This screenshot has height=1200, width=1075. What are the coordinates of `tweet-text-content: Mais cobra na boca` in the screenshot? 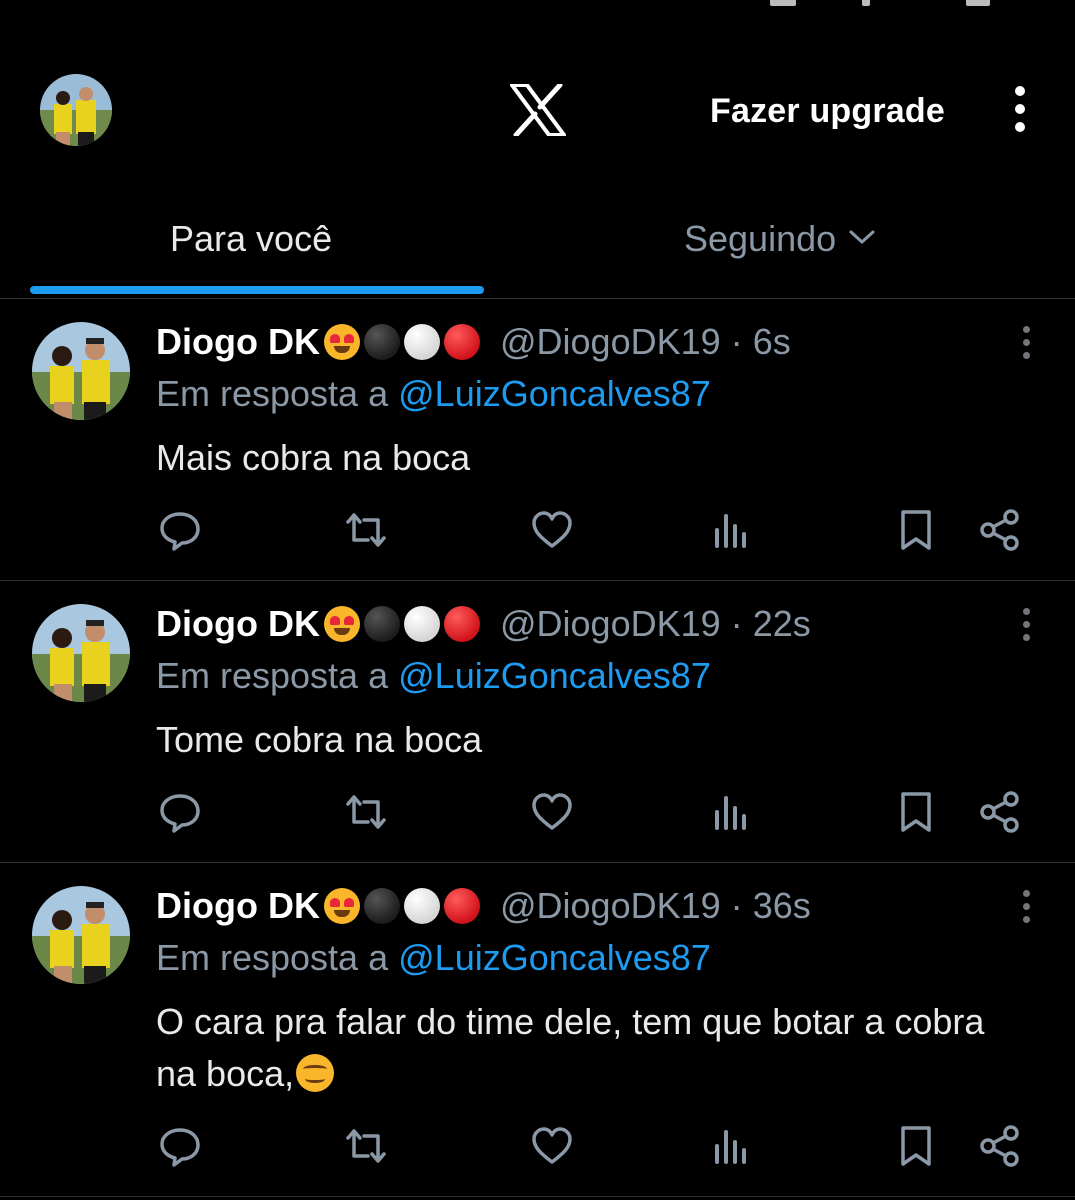 It's located at (313, 457).